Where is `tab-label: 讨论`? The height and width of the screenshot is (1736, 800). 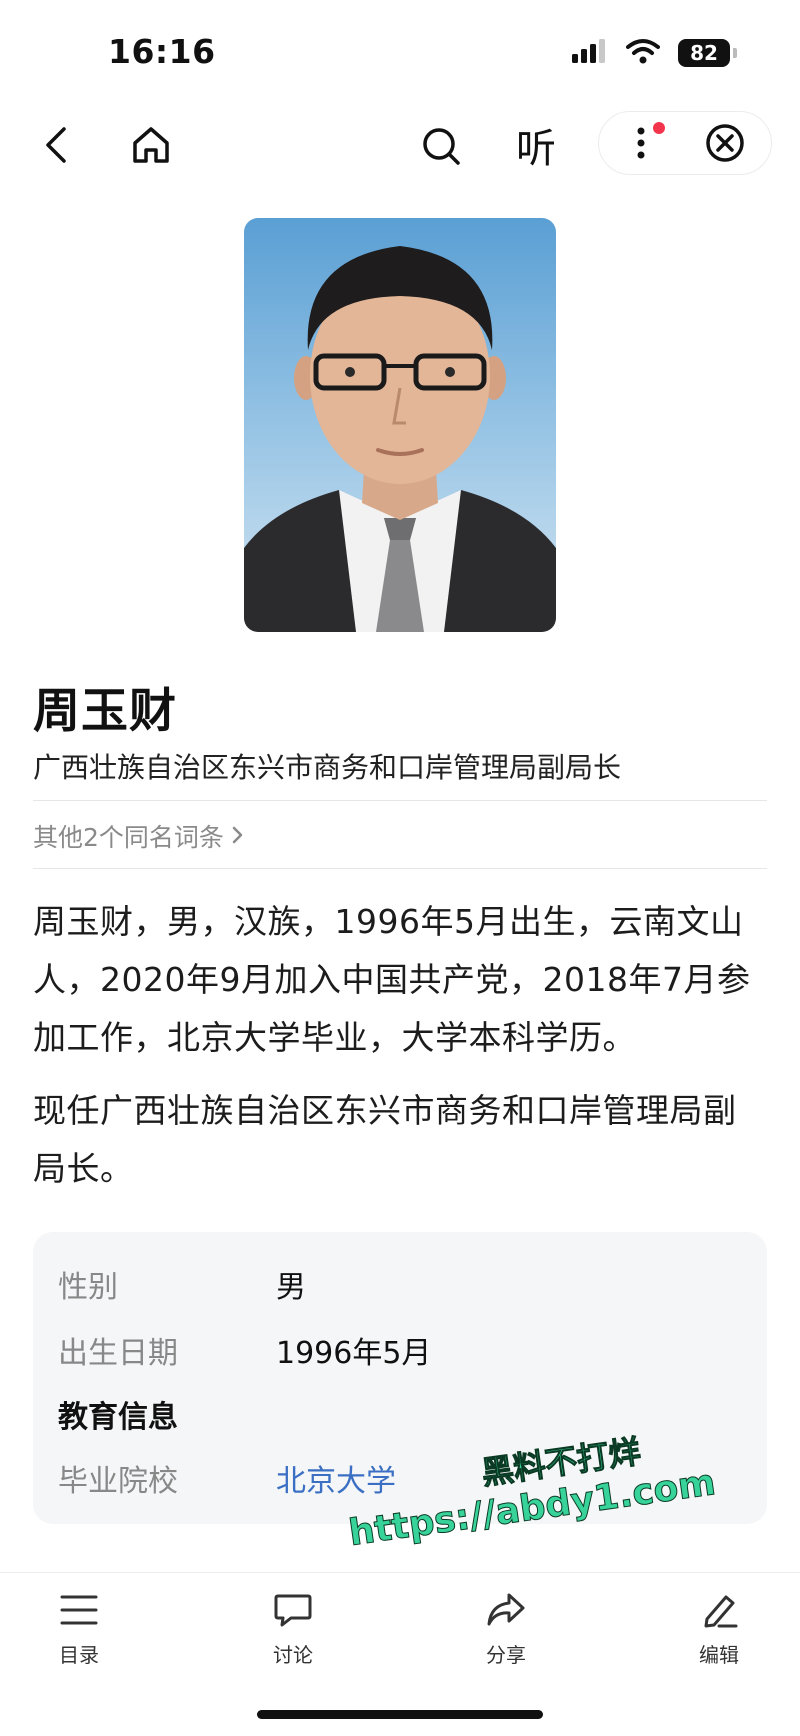 tab-label: 讨论 is located at coordinates (293, 1655).